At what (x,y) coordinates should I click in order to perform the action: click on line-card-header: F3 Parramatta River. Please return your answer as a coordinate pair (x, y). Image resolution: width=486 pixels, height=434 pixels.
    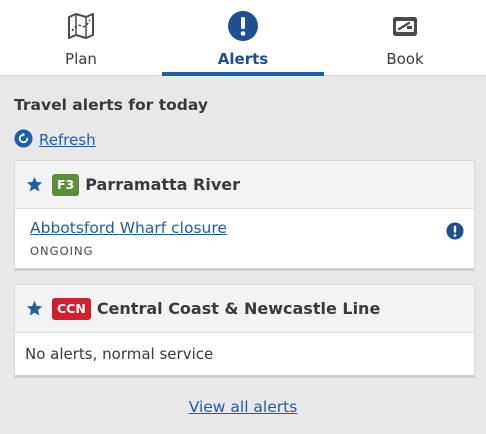
    Looking at the image, I should click on (244, 185).